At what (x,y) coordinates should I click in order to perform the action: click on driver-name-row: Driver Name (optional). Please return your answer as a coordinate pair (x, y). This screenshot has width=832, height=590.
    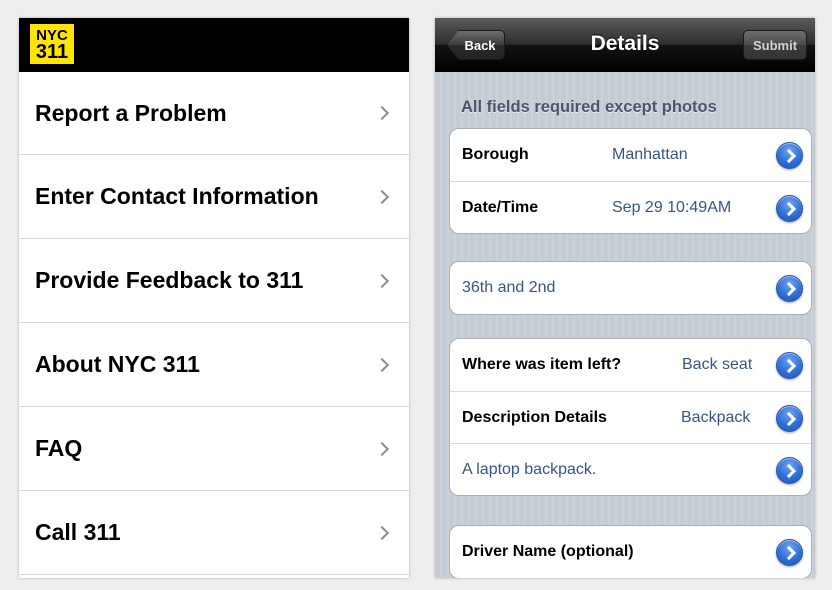
    Looking at the image, I should click on (630, 552).